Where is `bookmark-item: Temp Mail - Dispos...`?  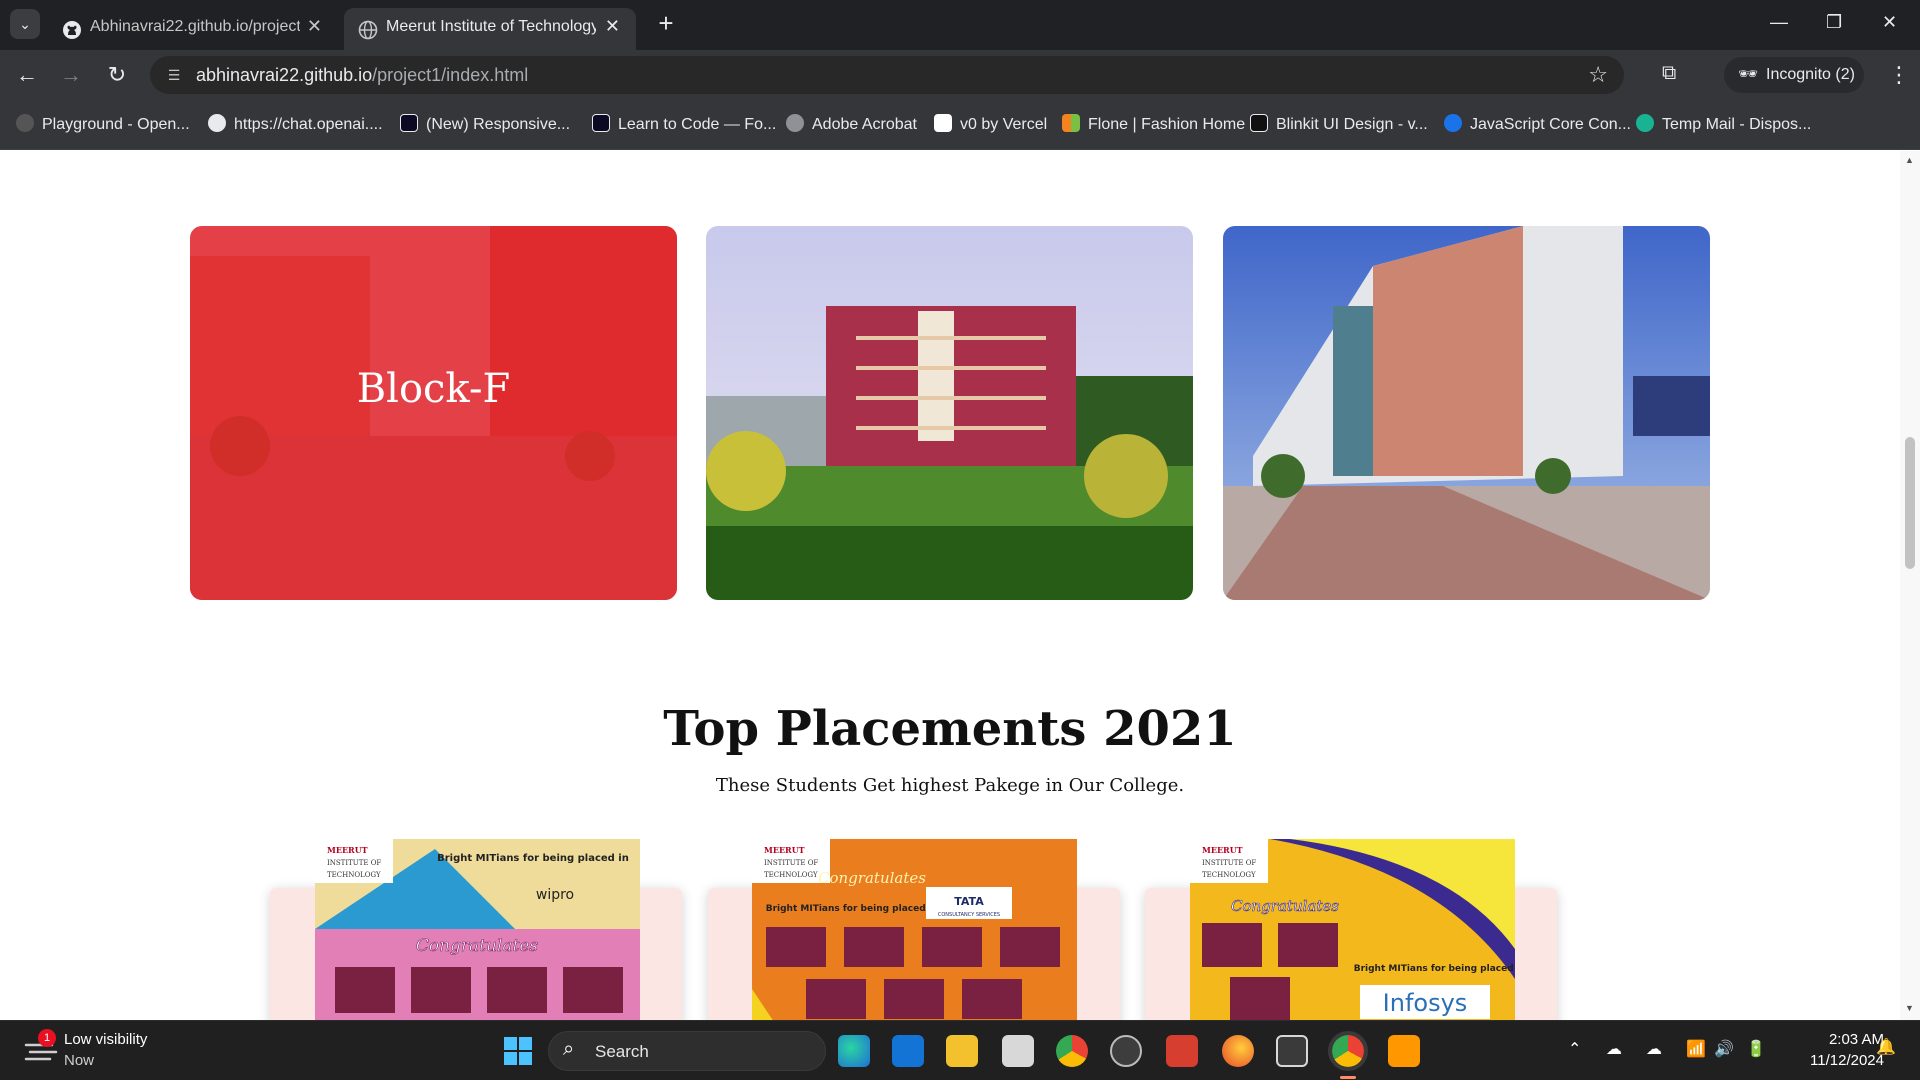 bookmark-item: Temp Mail - Dispos... is located at coordinates (1723, 125).